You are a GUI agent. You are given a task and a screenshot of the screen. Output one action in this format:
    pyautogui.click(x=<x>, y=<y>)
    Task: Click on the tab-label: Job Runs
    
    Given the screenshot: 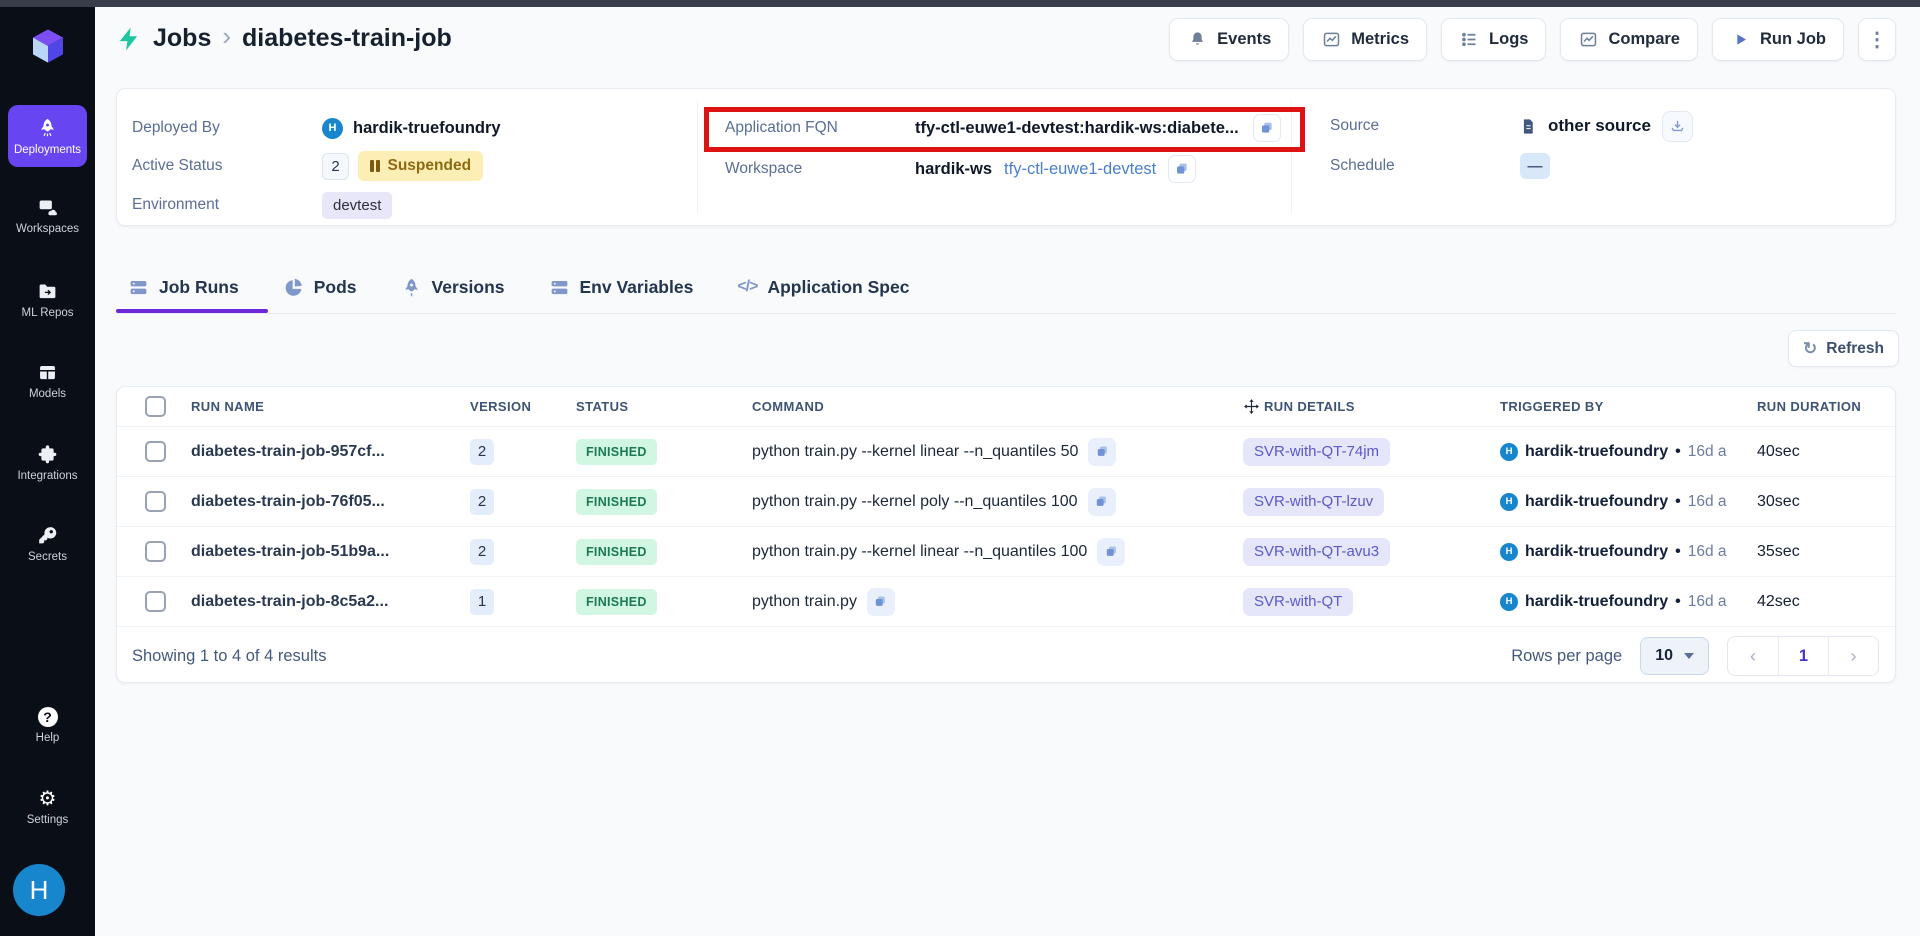 What is the action you would take?
    pyautogui.click(x=199, y=286)
    